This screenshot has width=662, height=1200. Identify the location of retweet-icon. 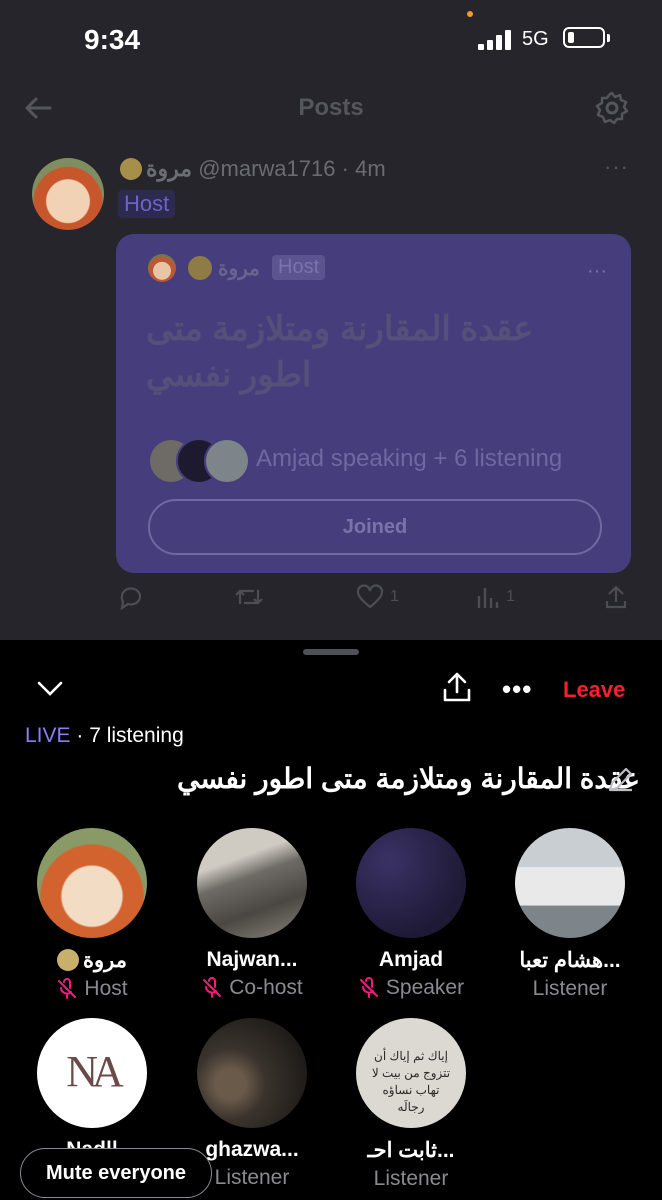
(249, 597).